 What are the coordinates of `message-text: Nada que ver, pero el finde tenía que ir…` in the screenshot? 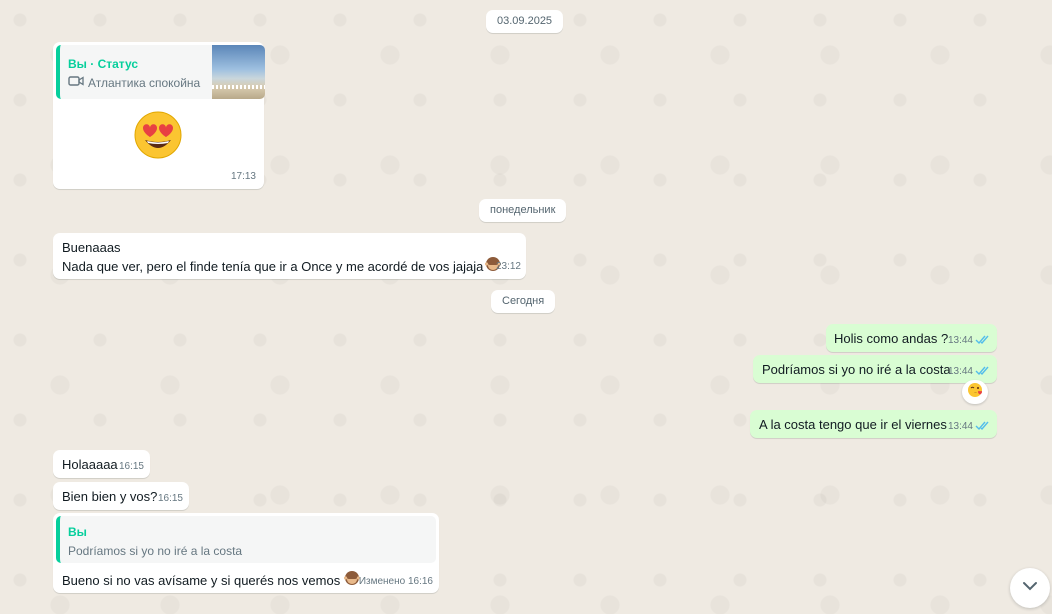 It's located at (273, 266).